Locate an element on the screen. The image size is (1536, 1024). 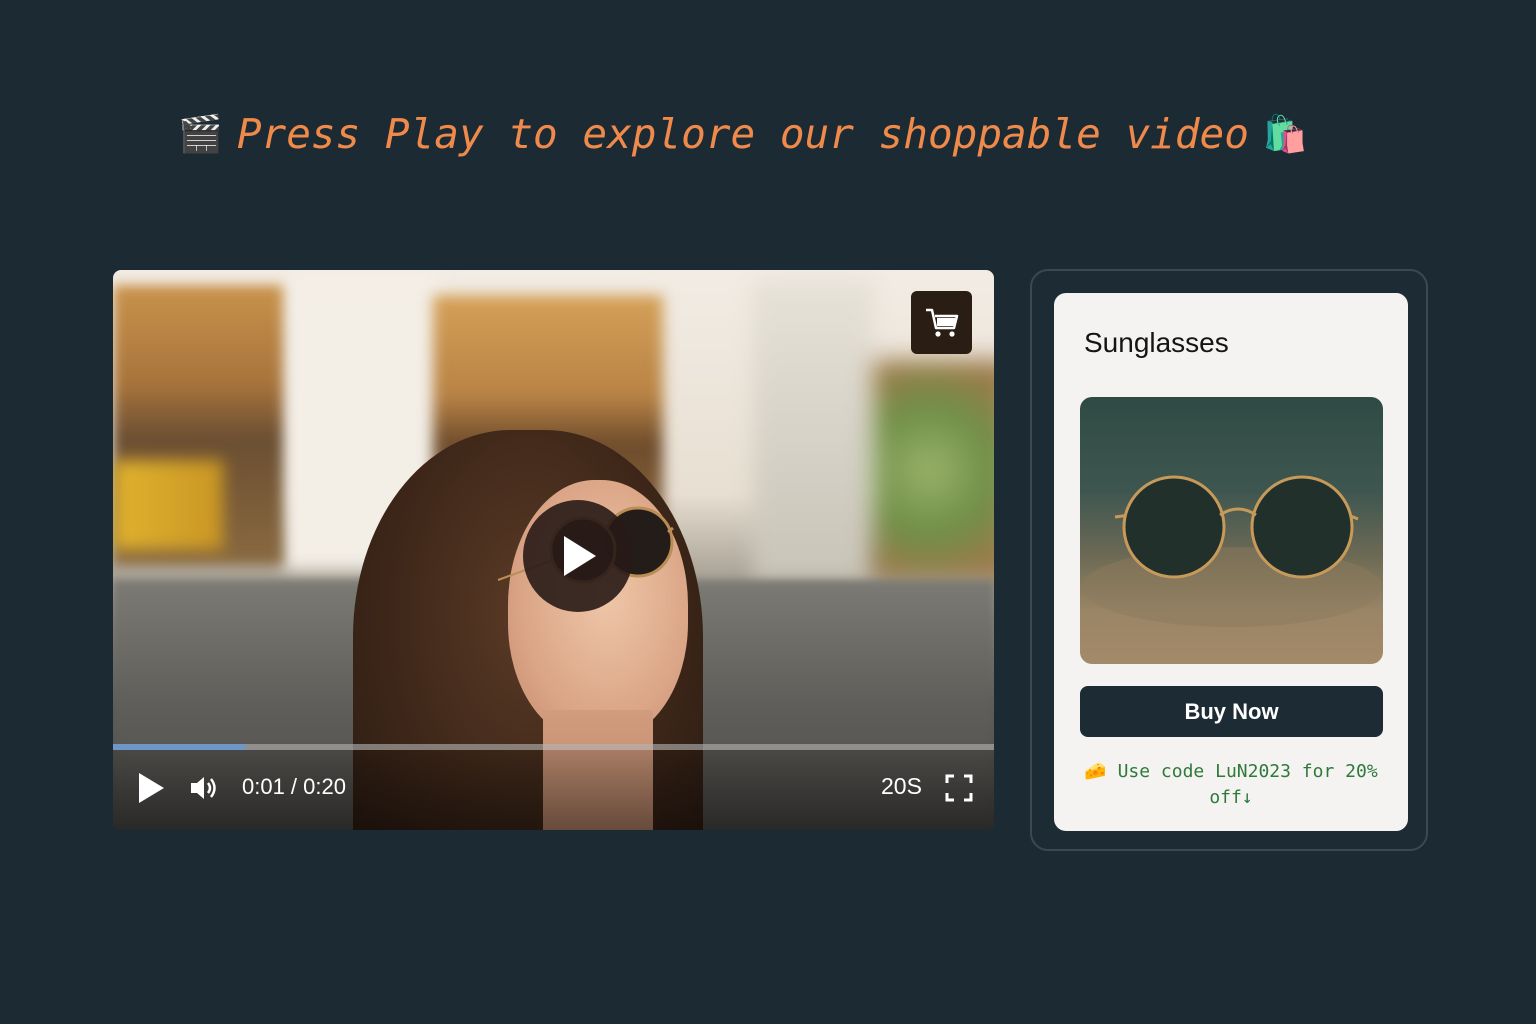
shop-button is located at coordinates (941, 322).